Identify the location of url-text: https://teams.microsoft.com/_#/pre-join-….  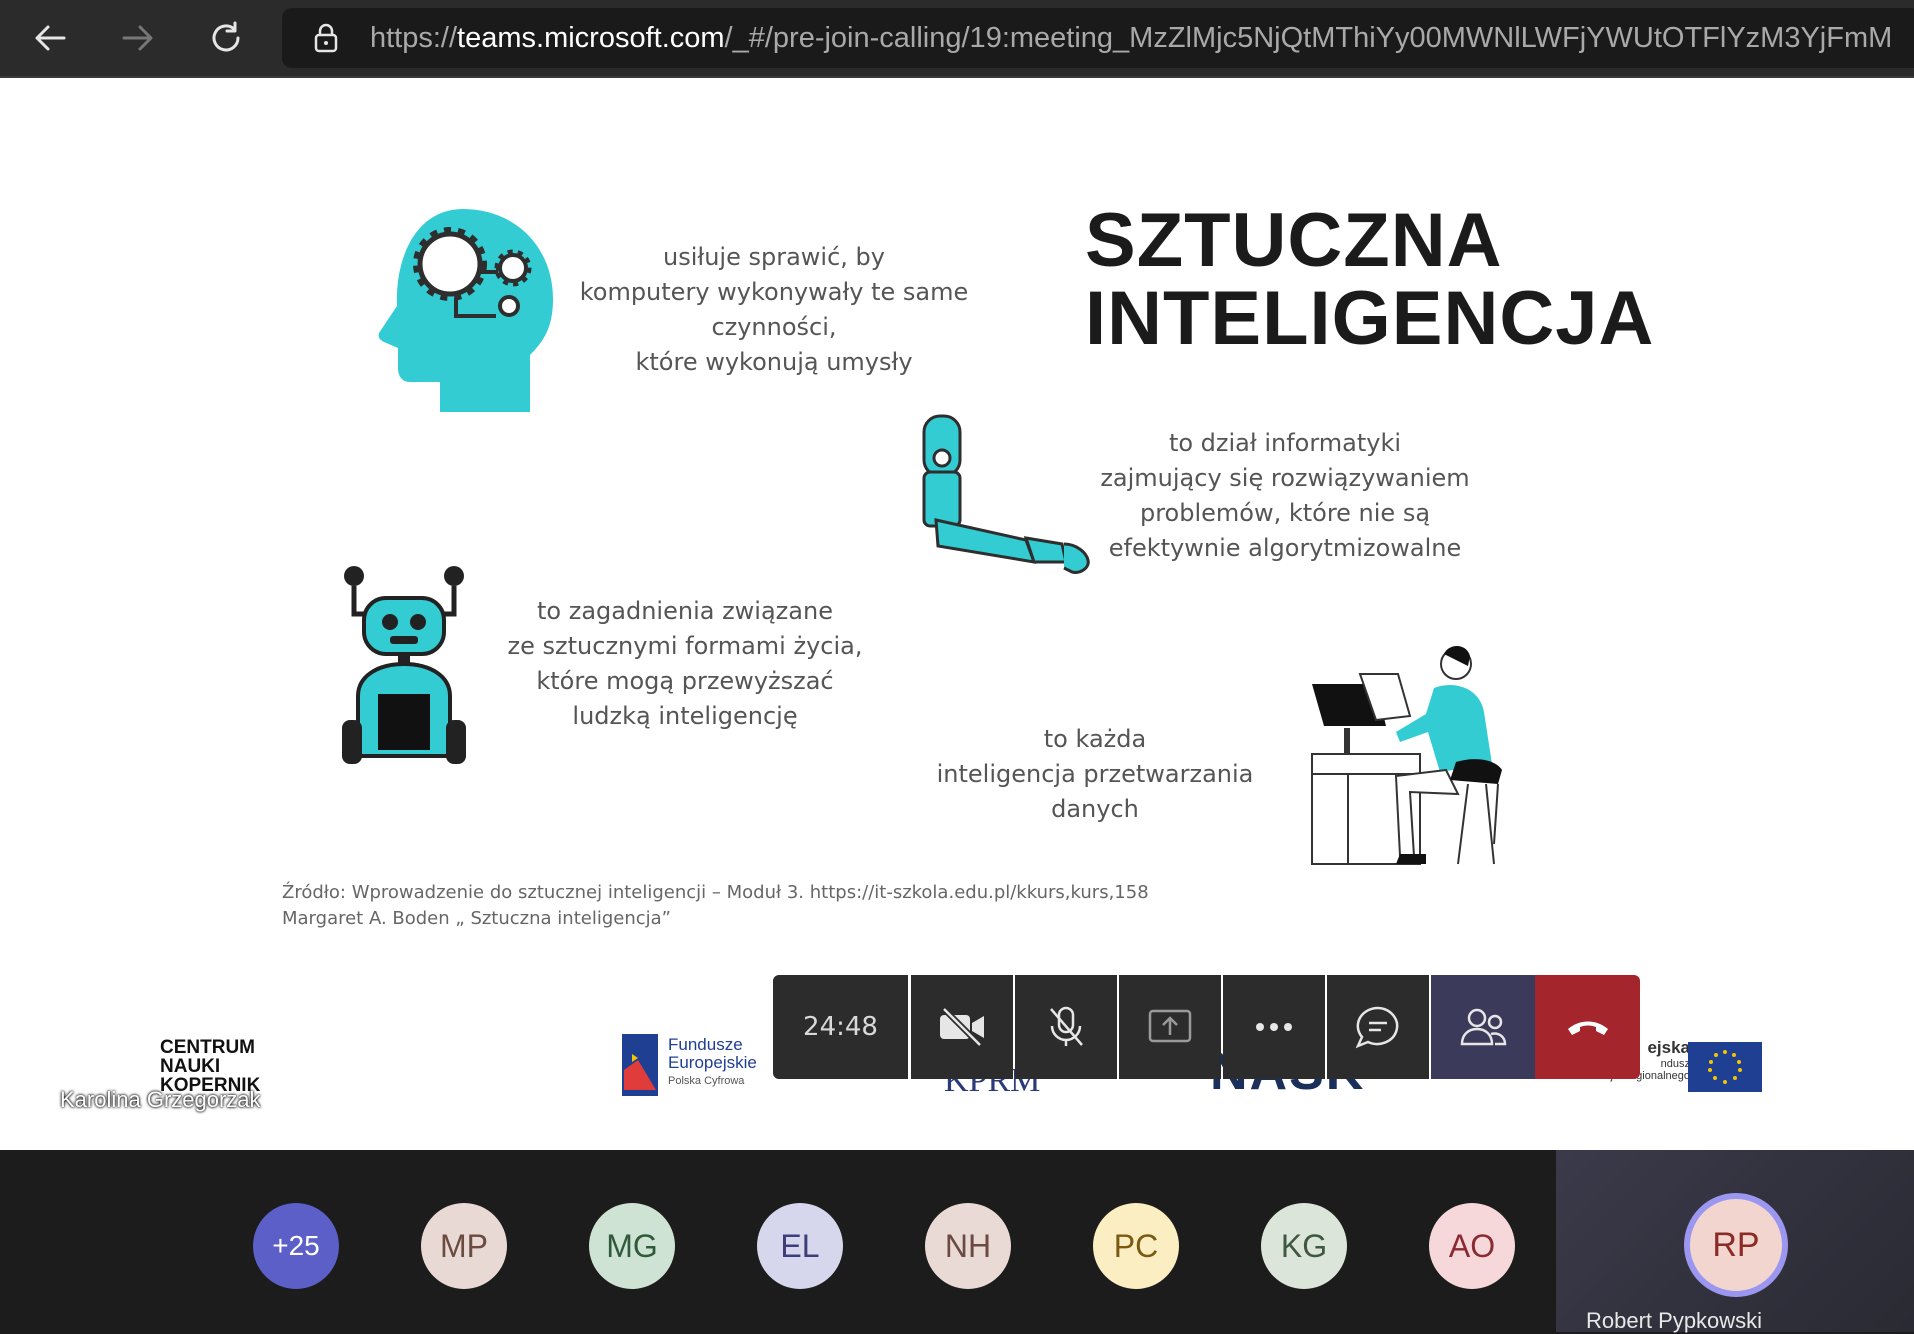
(1131, 38).